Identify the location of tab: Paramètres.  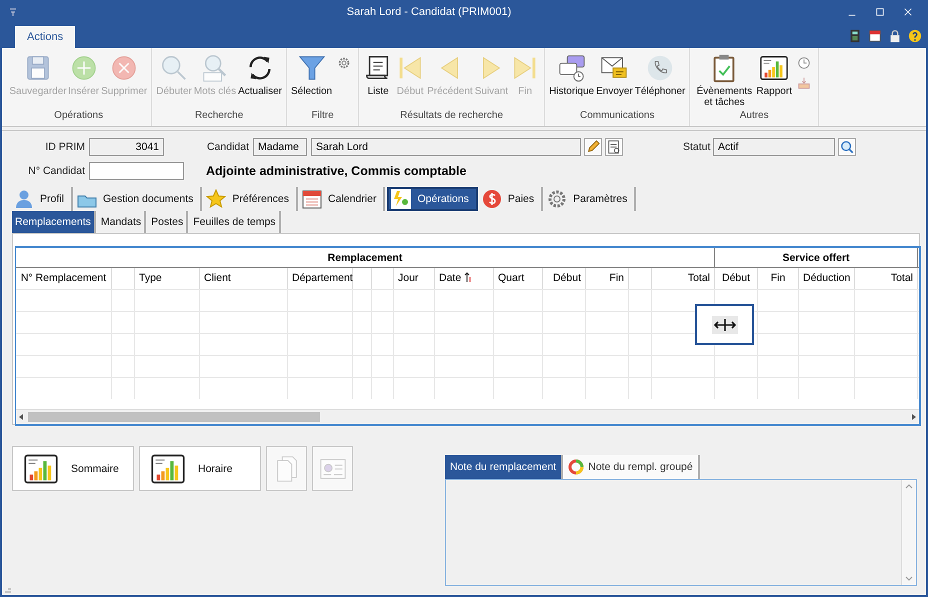
(590, 199).